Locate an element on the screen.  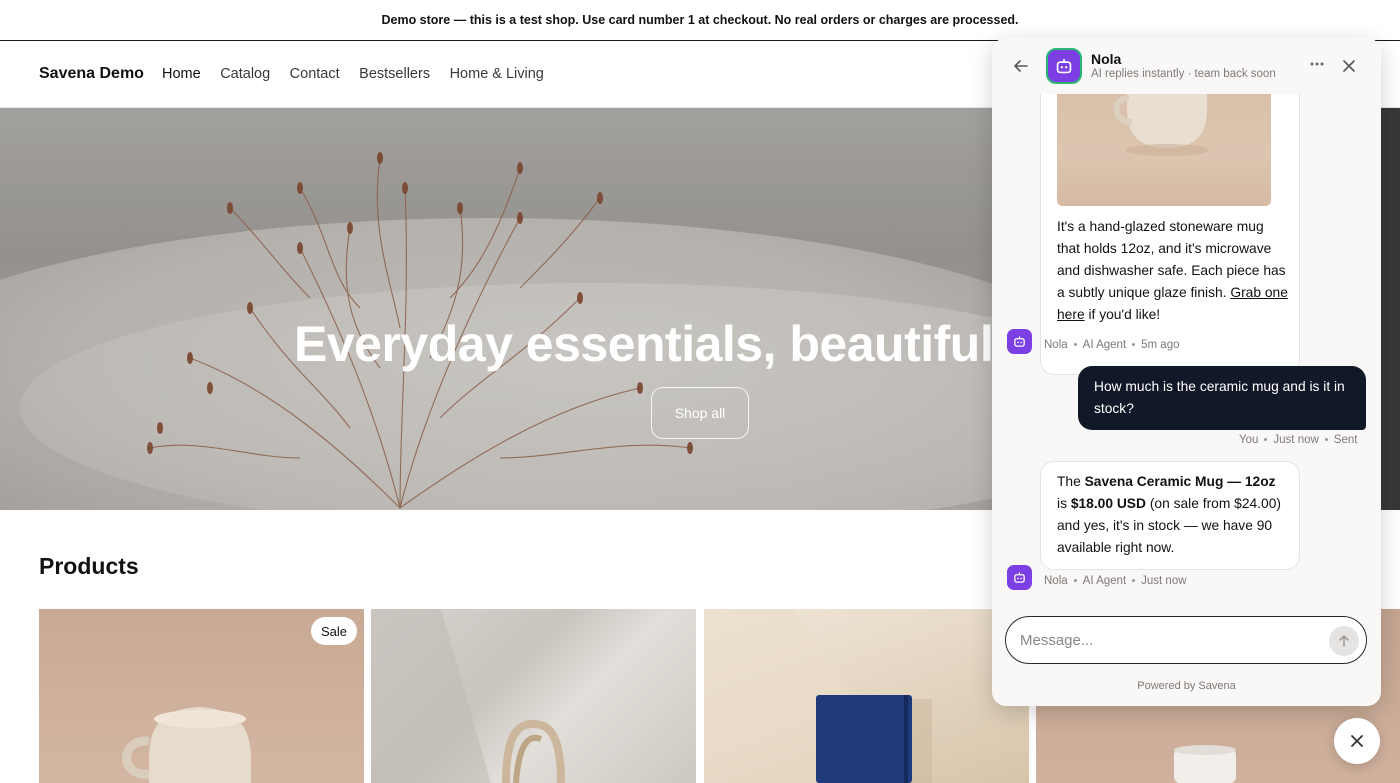
bot-message-2-mid: is is located at coordinates (1064, 503).